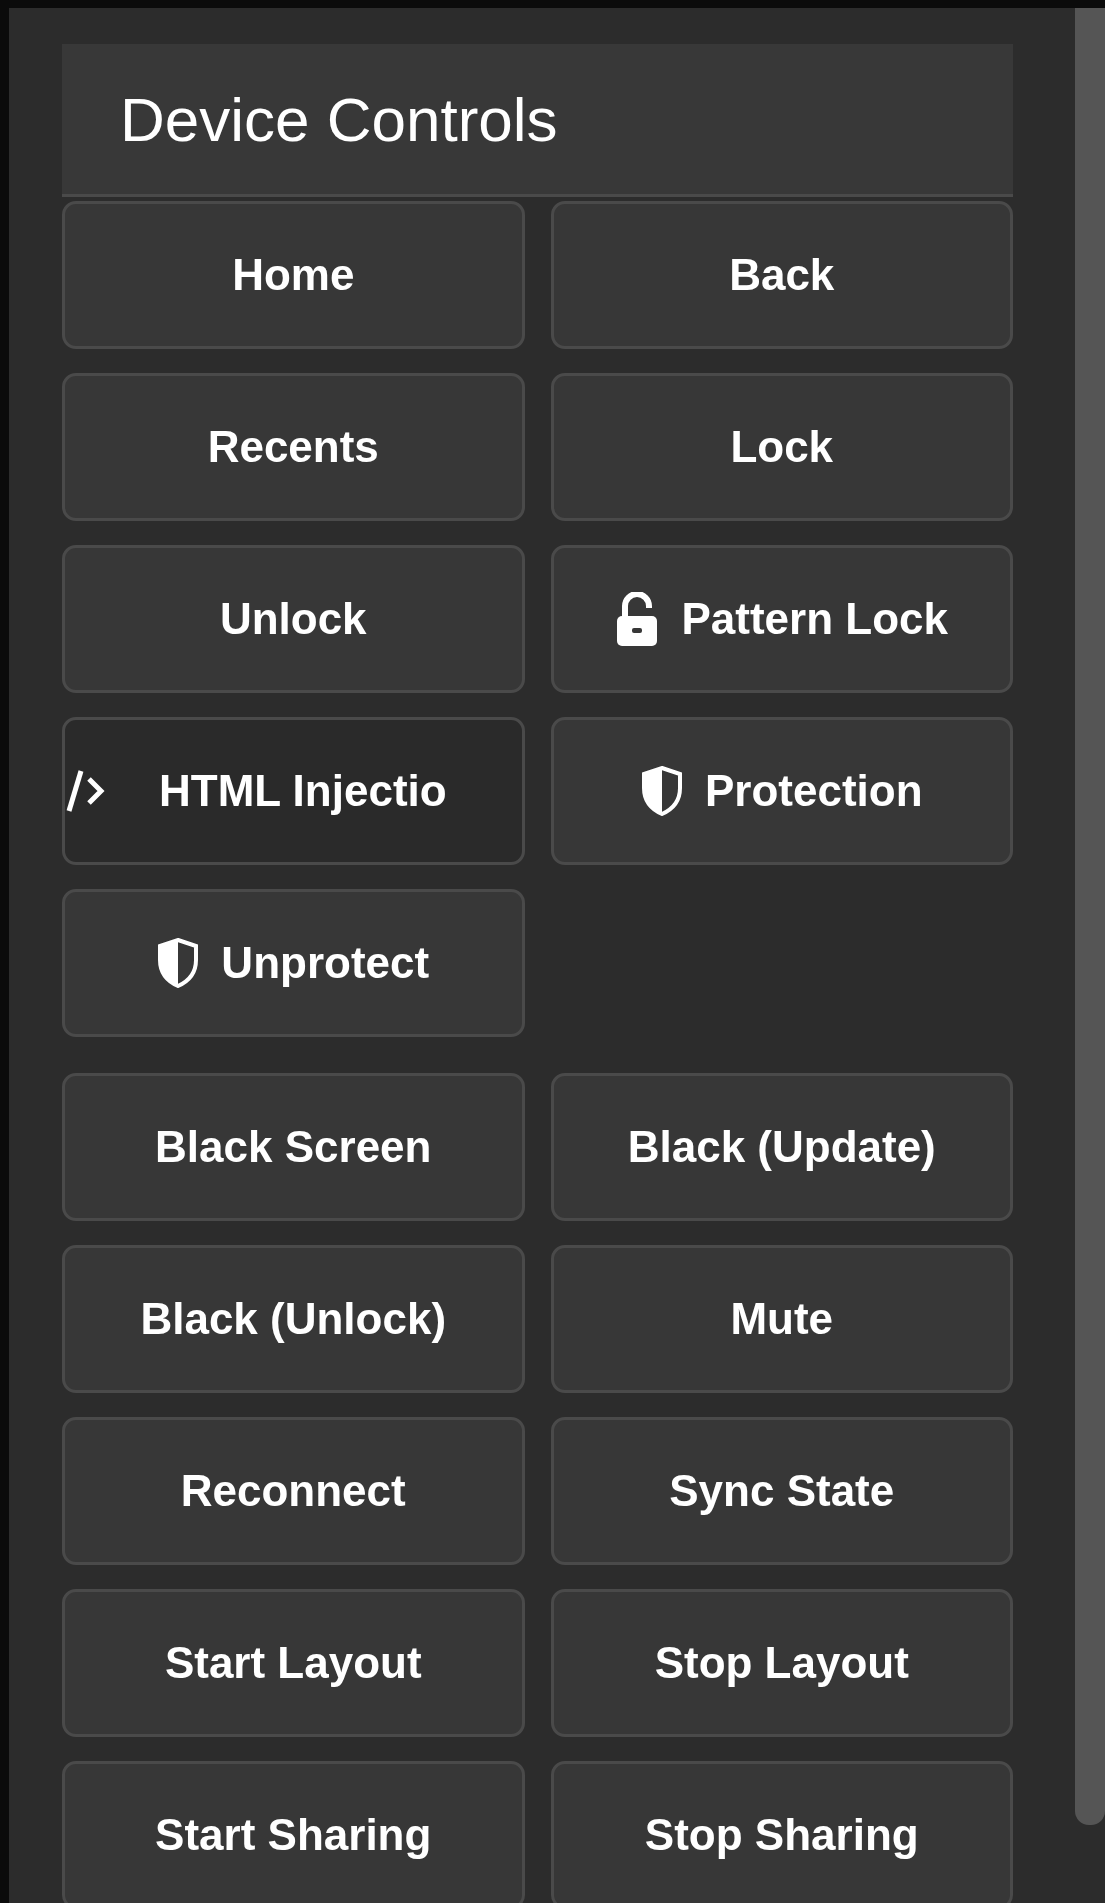 Image resolution: width=1105 pixels, height=1903 pixels. I want to click on control-button: Unlock, so click(293, 619).